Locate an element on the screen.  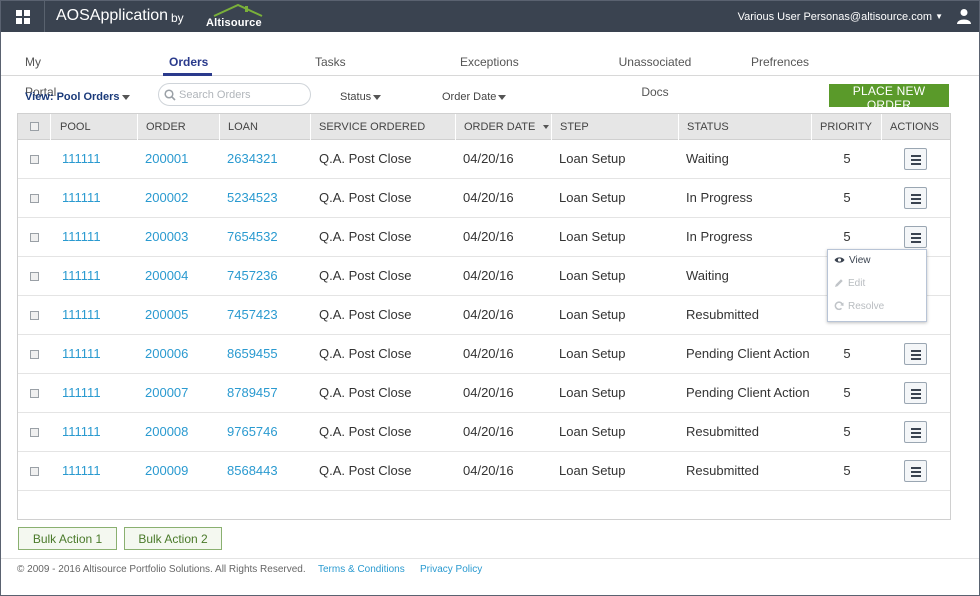
loan-cell: 2634321 is located at coordinates (252, 159).